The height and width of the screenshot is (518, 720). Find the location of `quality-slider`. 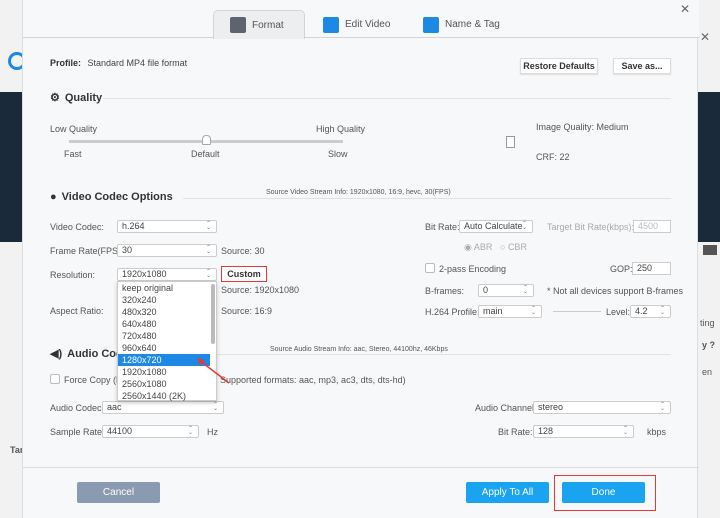

quality-slider is located at coordinates (206, 140).